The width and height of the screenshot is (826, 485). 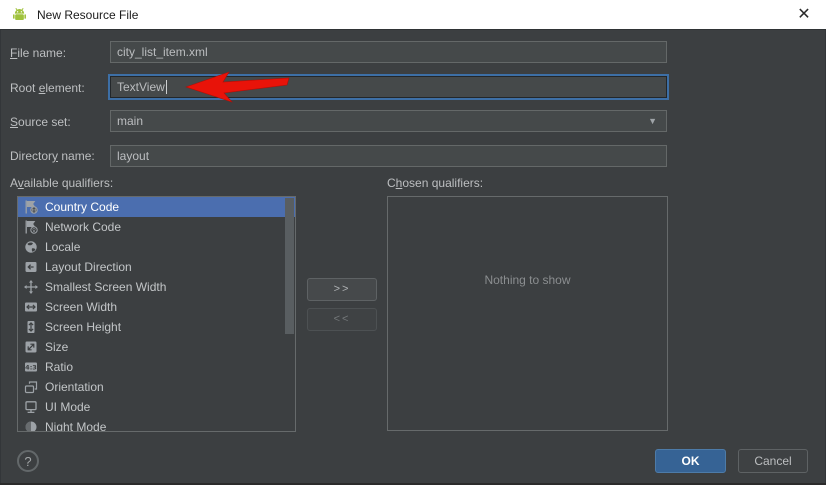 What do you see at coordinates (413, 15) in the screenshot?
I see `titlebar: New Resource File ✕` at bounding box center [413, 15].